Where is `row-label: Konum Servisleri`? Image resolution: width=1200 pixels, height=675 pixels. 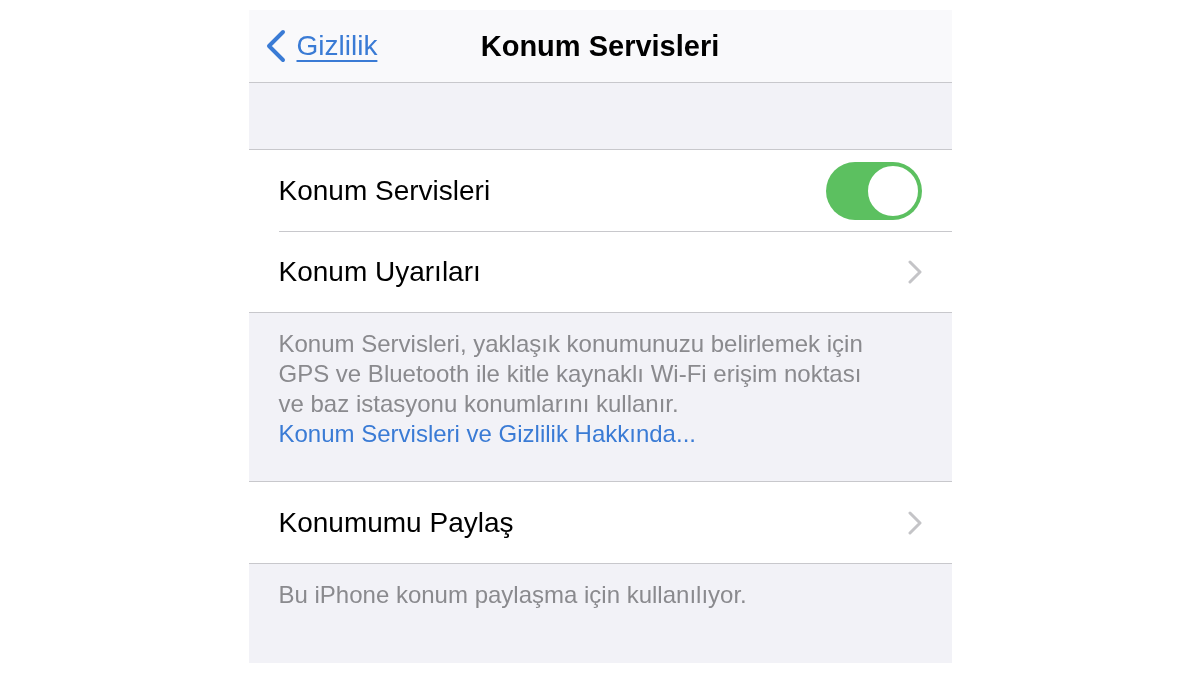 row-label: Konum Servisleri is located at coordinates (384, 190).